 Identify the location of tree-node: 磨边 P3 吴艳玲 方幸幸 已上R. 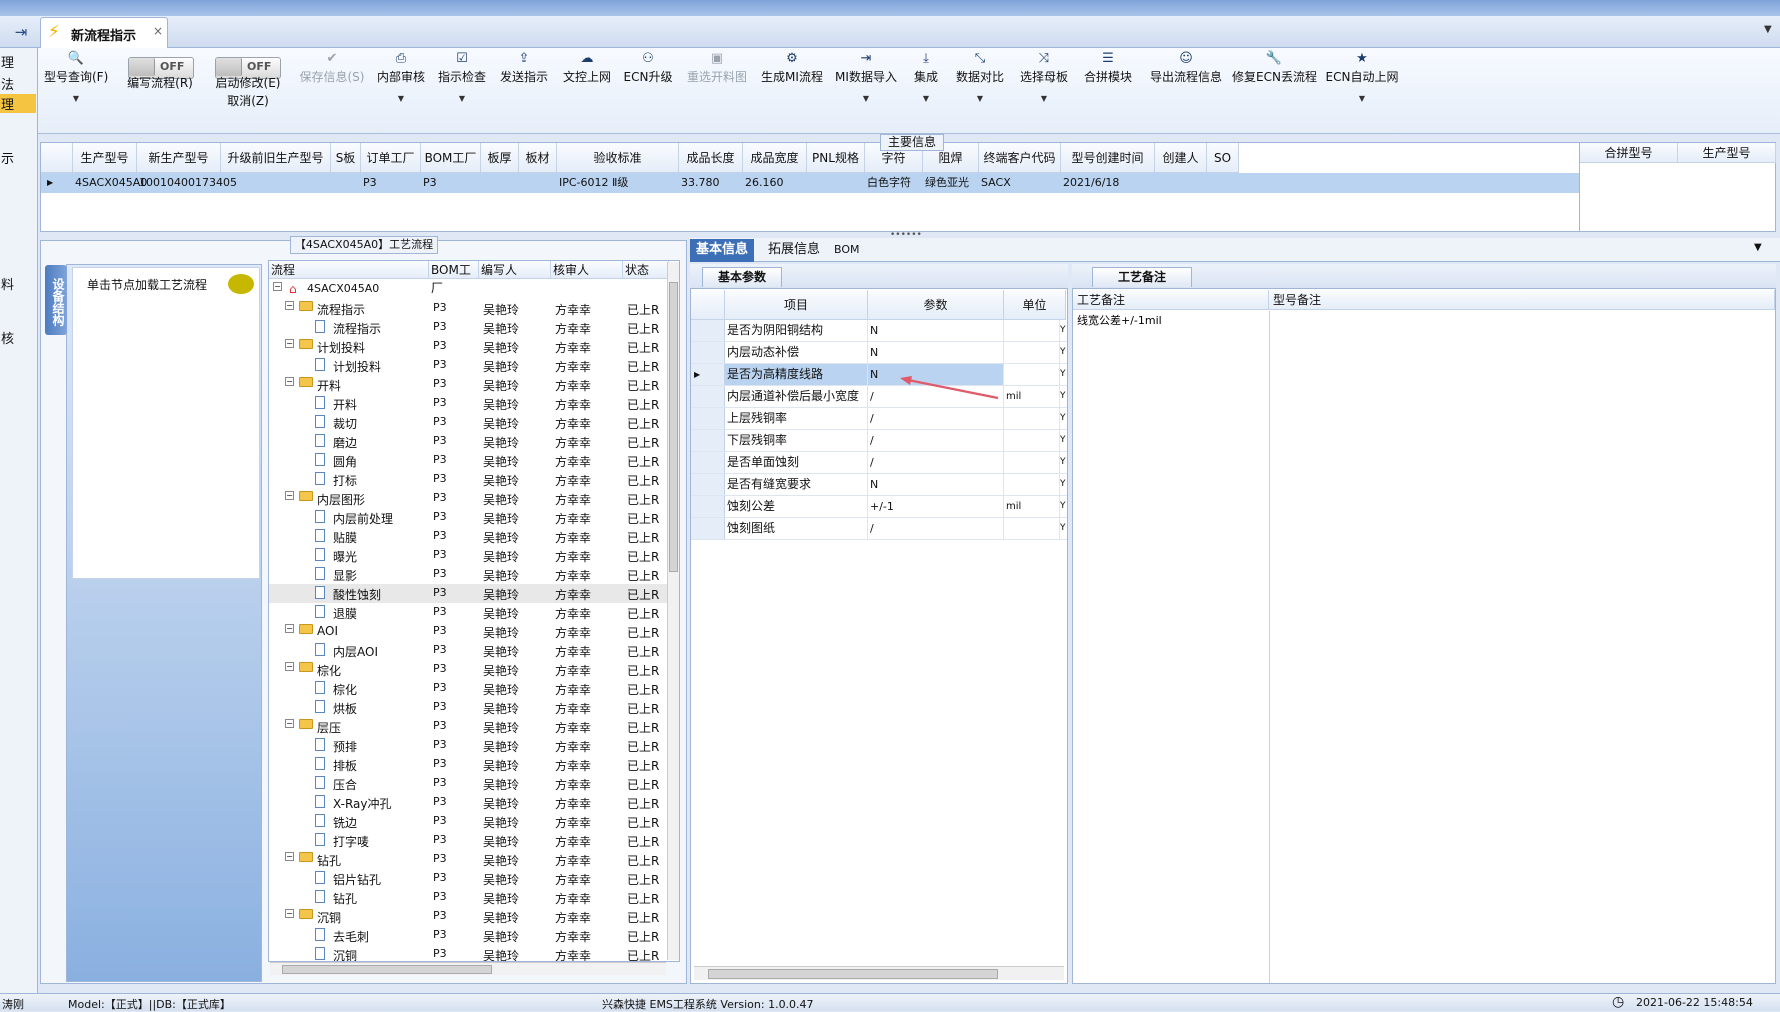
(469, 441).